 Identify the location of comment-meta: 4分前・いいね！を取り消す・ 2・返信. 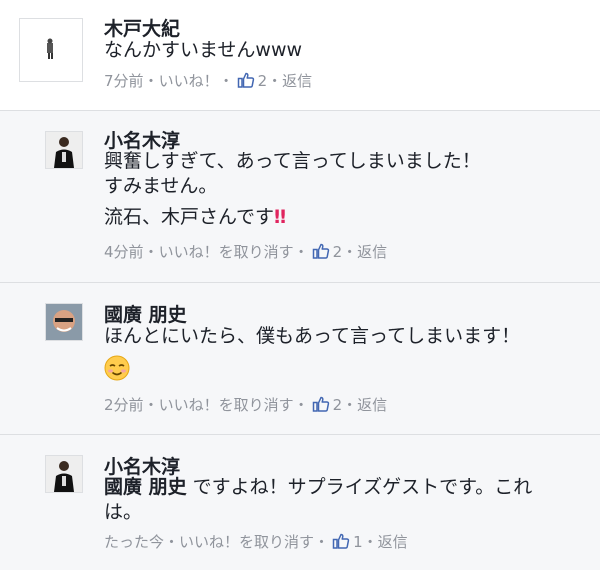
(245, 252).